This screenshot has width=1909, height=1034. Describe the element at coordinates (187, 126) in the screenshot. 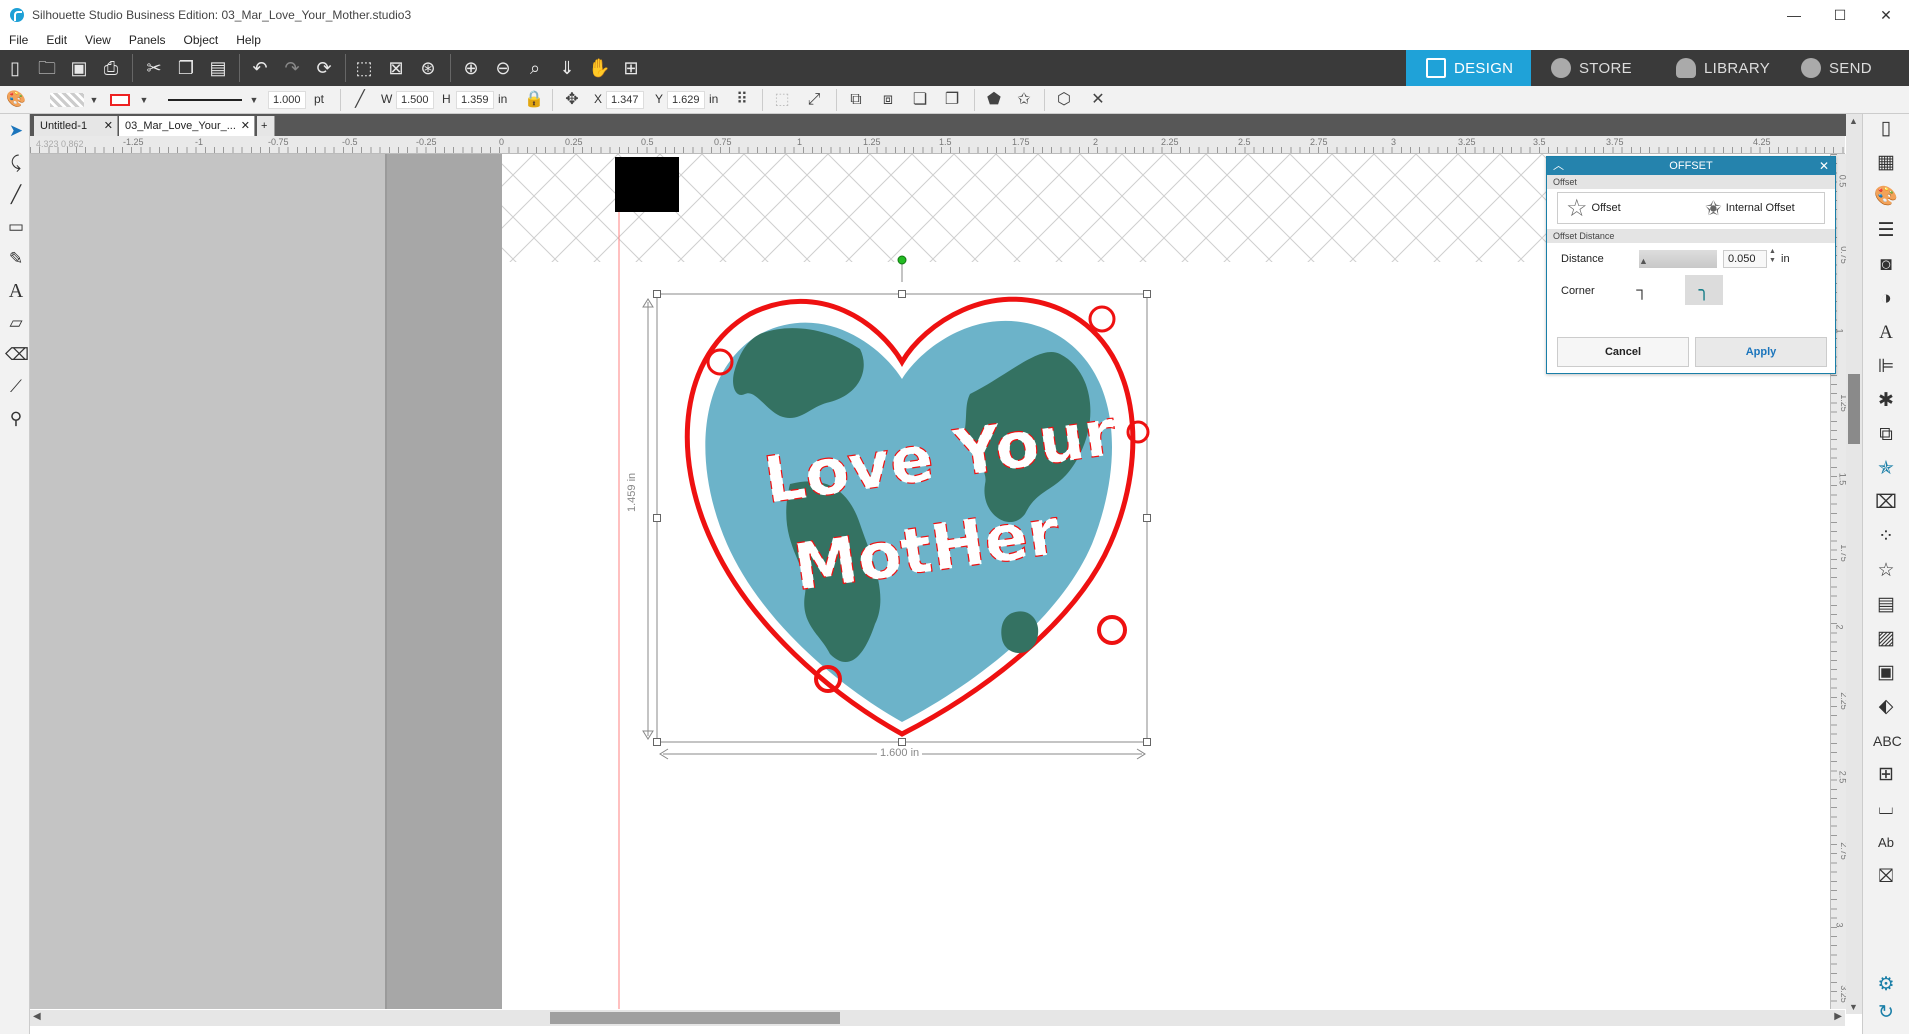

I see `doc-tab-love-your-mother: 03_Mar_Love_Your_... ✕` at that location.